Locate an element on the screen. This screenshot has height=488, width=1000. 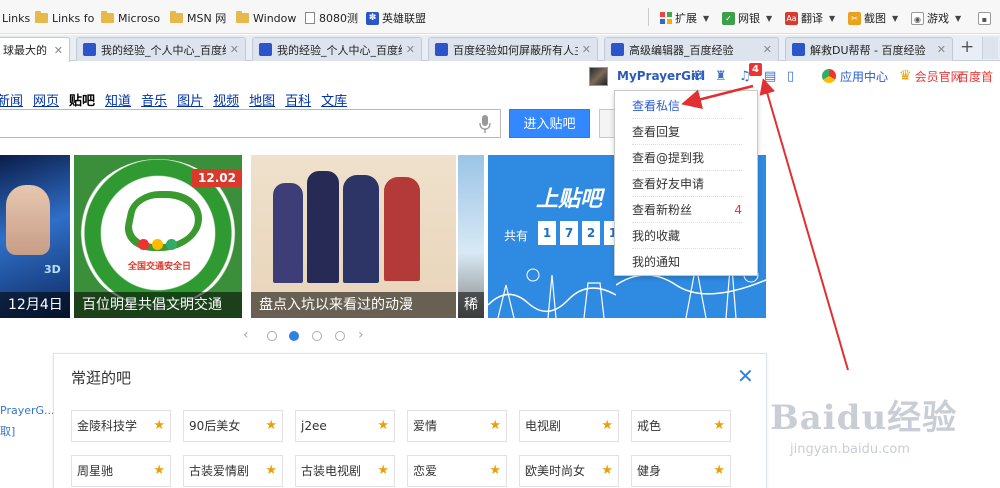
arrow-to-bell is located at coordinates (804, 224).